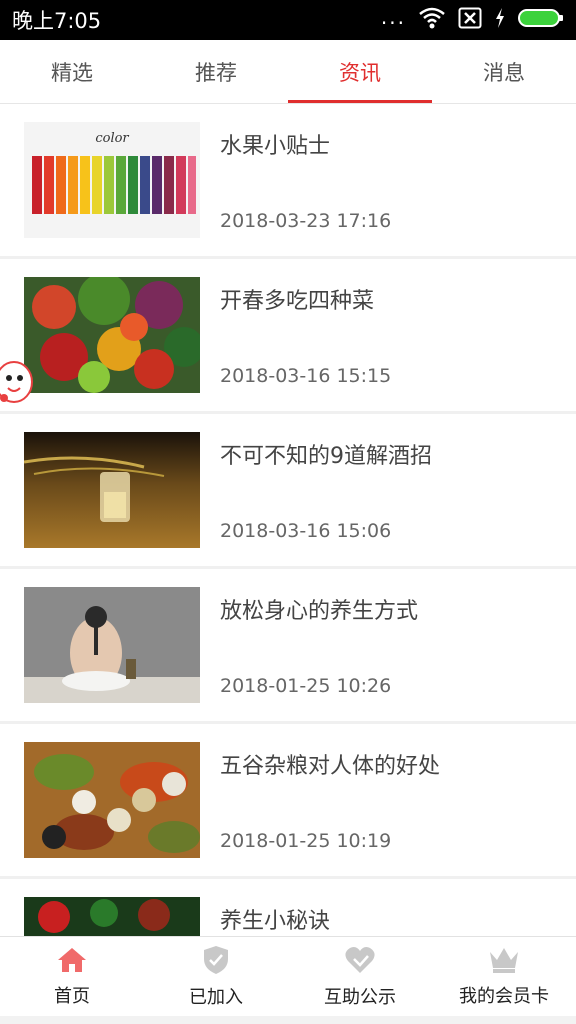  I want to click on news-item: 不可不知的9道解酒招 2018-03-16 15:06, so click(288, 490).